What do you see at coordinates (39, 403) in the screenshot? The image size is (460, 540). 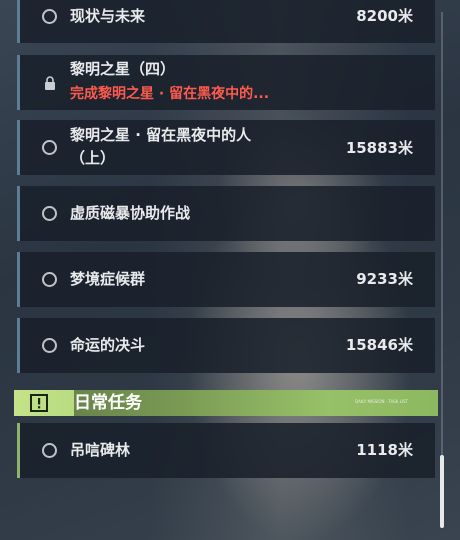 I see `exclamation-box-icon` at bounding box center [39, 403].